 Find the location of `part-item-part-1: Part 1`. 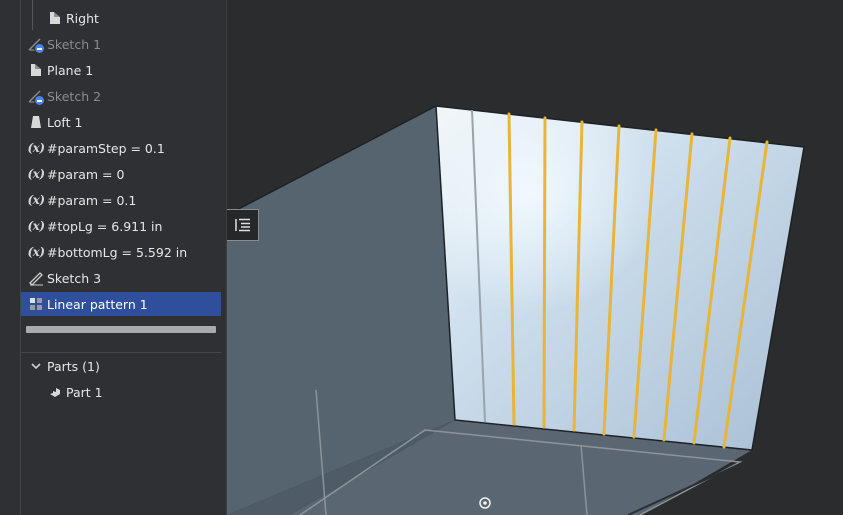

part-item-part-1: Part 1 is located at coordinates (130, 392).